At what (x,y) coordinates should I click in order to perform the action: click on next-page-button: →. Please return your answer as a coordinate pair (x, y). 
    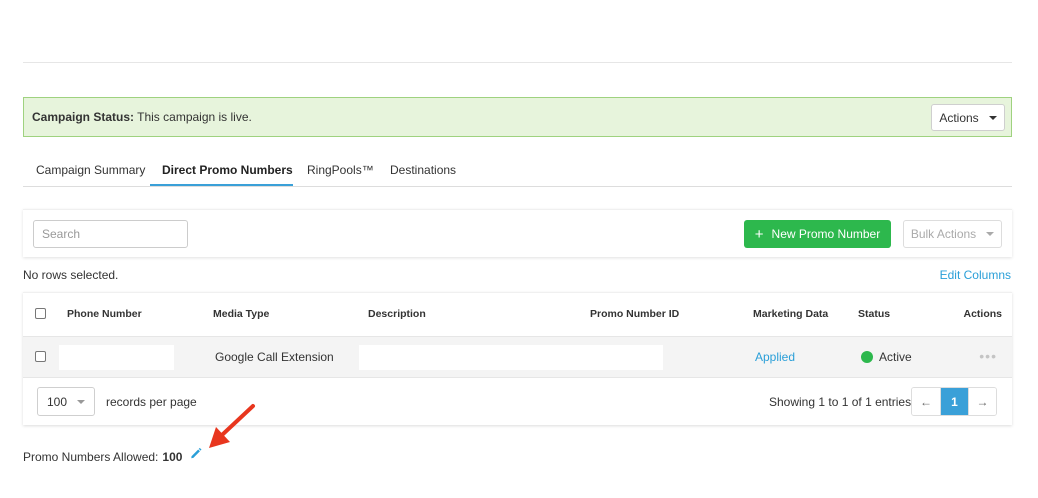
    Looking at the image, I should click on (982, 401).